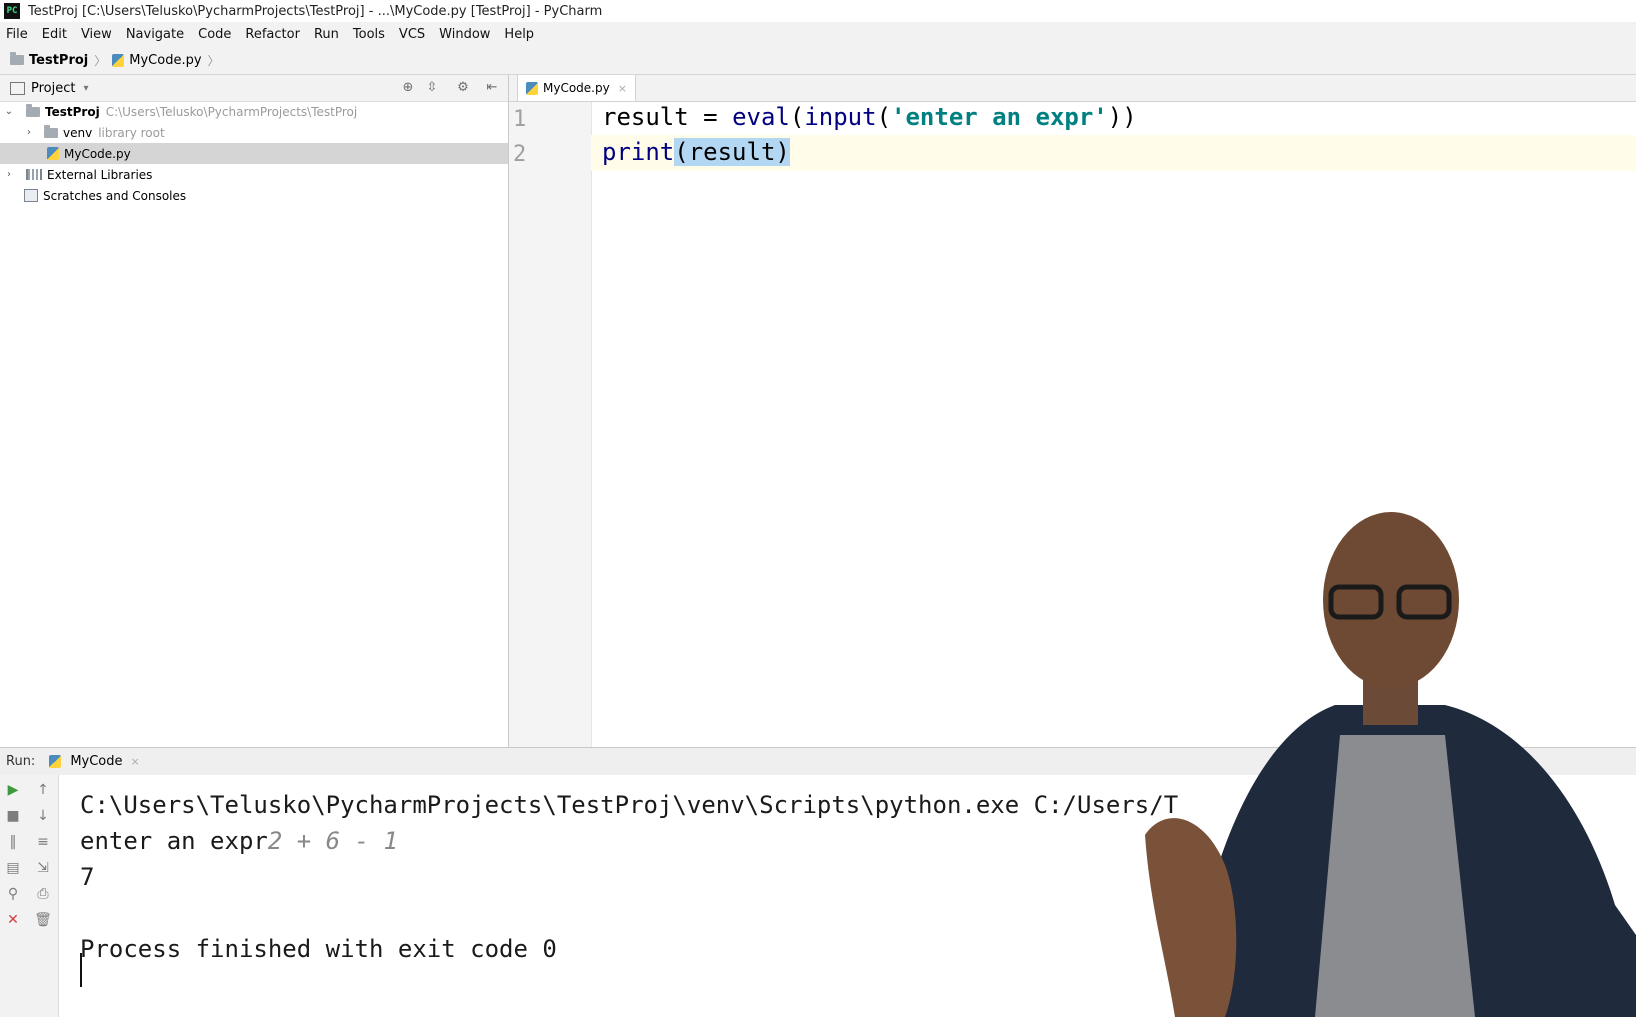  I want to click on code-token: eval, so click(761, 117).